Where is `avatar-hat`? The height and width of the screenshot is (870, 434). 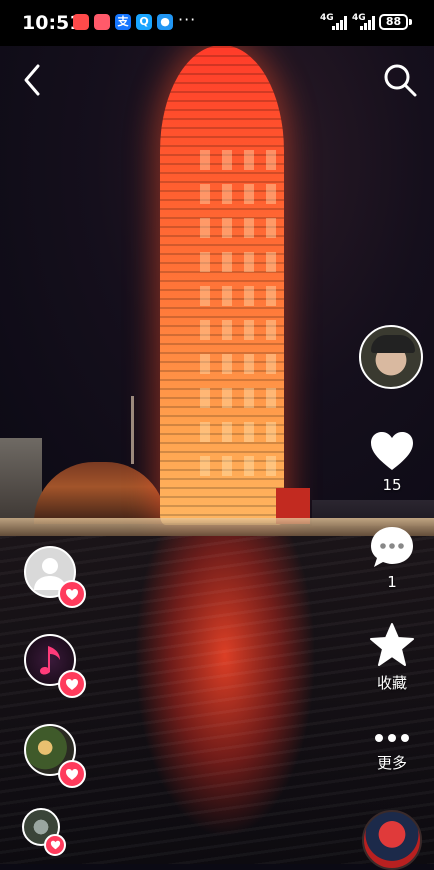
avatar-hat is located at coordinates (393, 344).